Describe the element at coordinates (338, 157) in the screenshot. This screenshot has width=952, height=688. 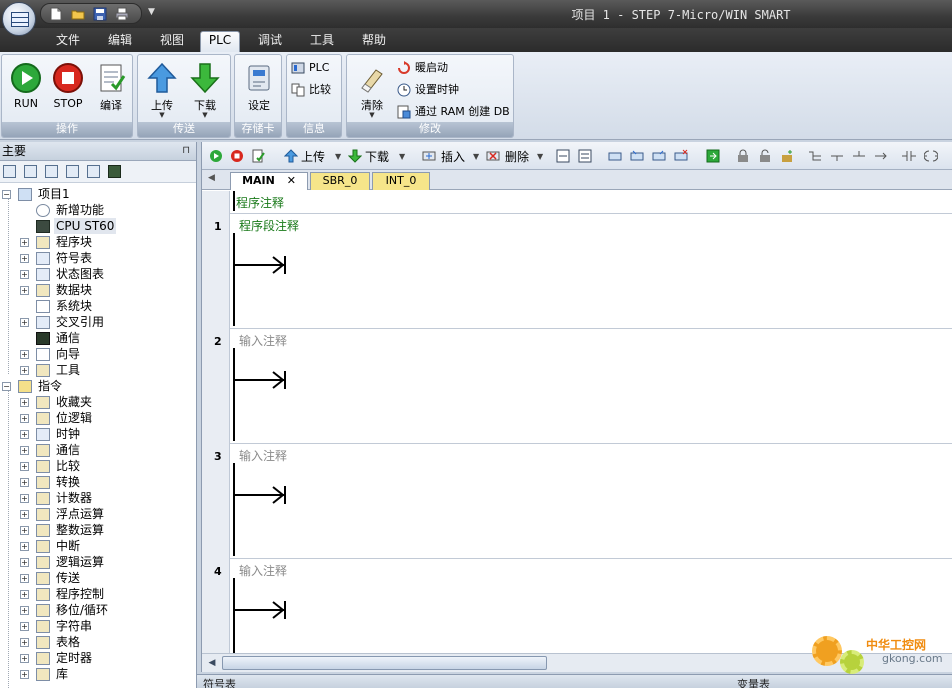
I see `upload-toolbar-dropdown-icon: ▼` at that location.